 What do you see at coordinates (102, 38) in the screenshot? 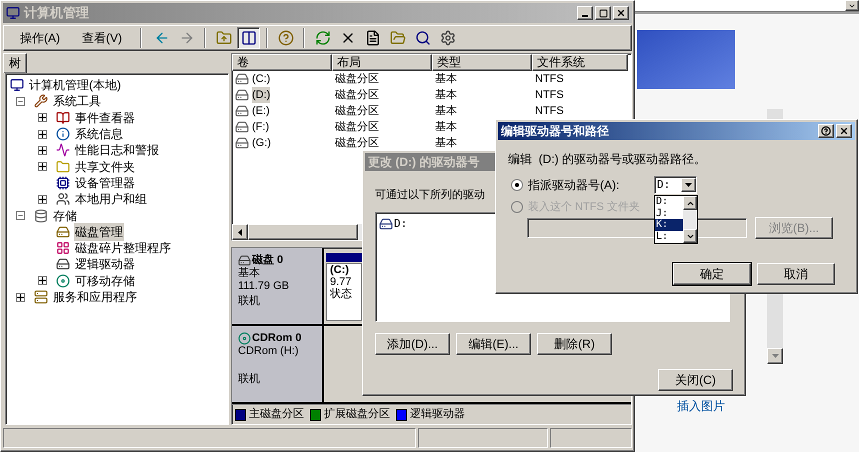
I see `menu-item: 查看(V)` at bounding box center [102, 38].